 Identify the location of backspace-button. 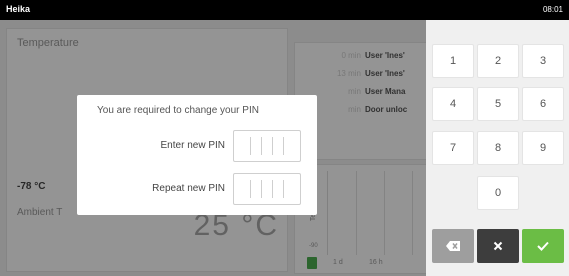
(453, 246).